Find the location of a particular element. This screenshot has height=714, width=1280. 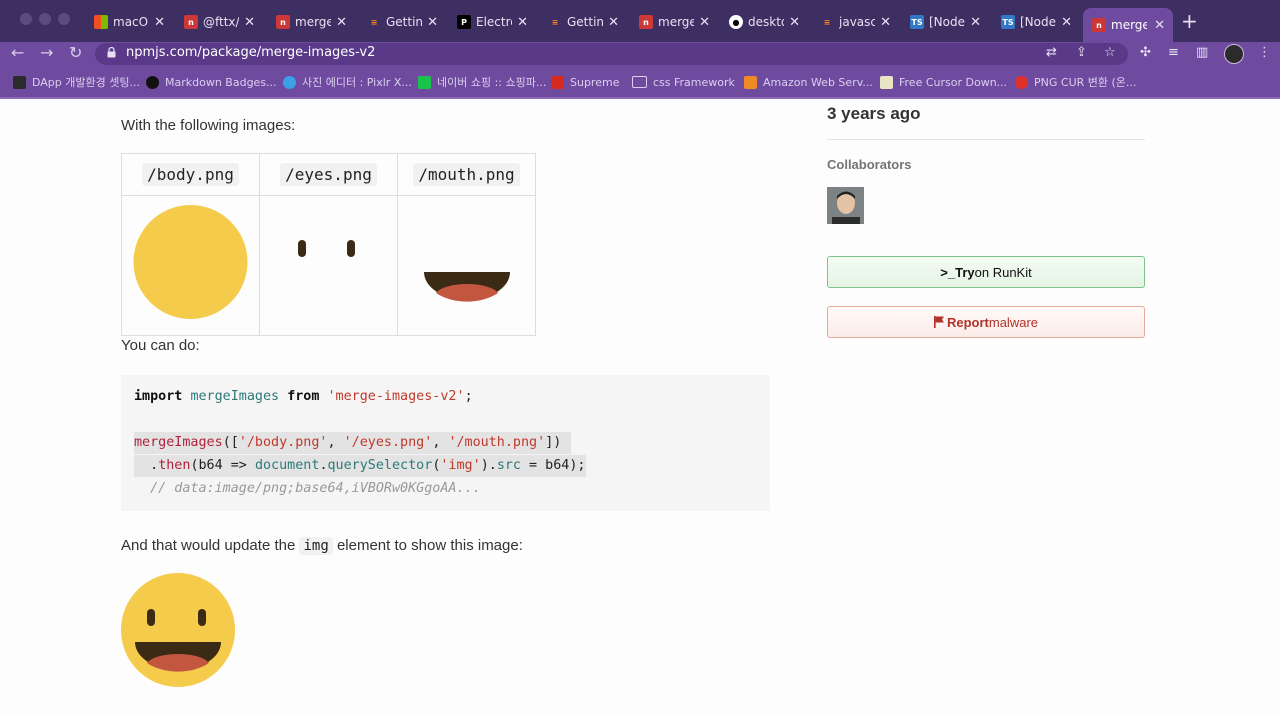

table-header: /eyes.png is located at coordinates (328, 174).